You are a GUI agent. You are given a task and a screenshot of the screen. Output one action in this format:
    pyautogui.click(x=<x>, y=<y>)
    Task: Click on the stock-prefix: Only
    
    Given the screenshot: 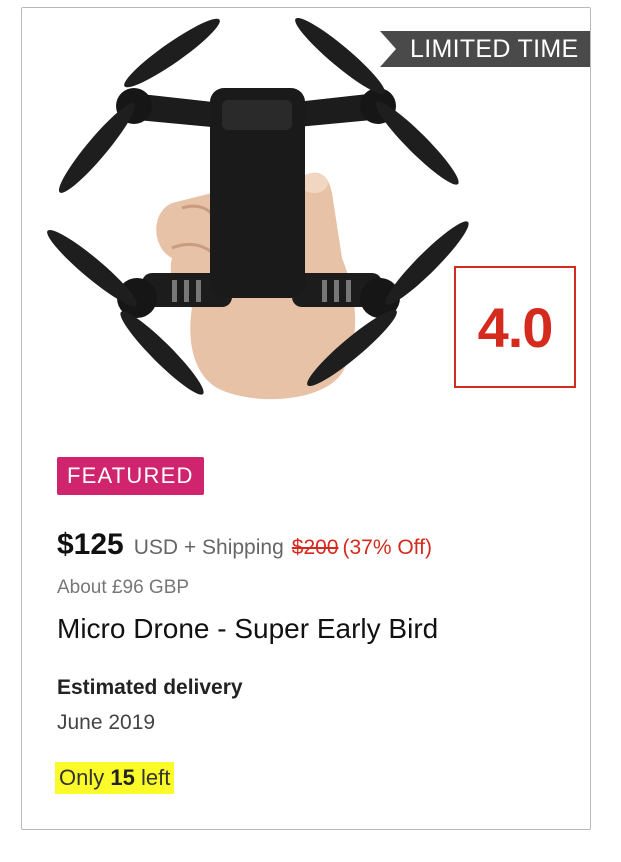 What is the action you would take?
    pyautogui.click(x=82, y=777)
    